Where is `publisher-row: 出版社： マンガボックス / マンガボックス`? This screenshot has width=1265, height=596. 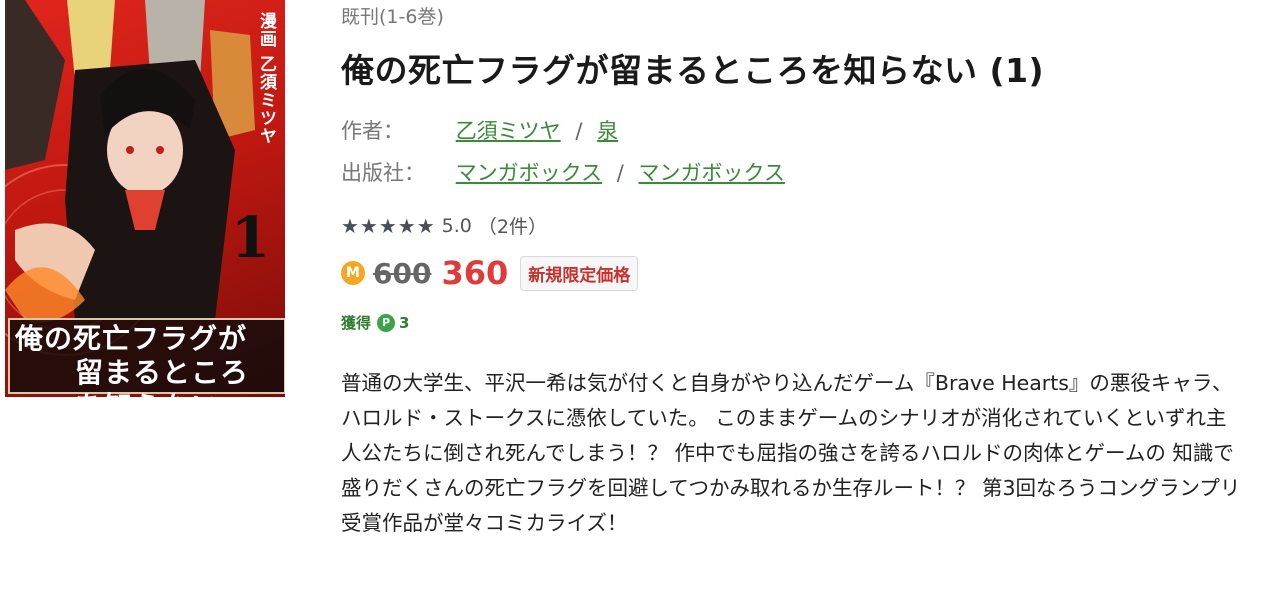 publisher-row: 出版社： マンガボックス / マンガボックス is located at coordinates (563, 172).